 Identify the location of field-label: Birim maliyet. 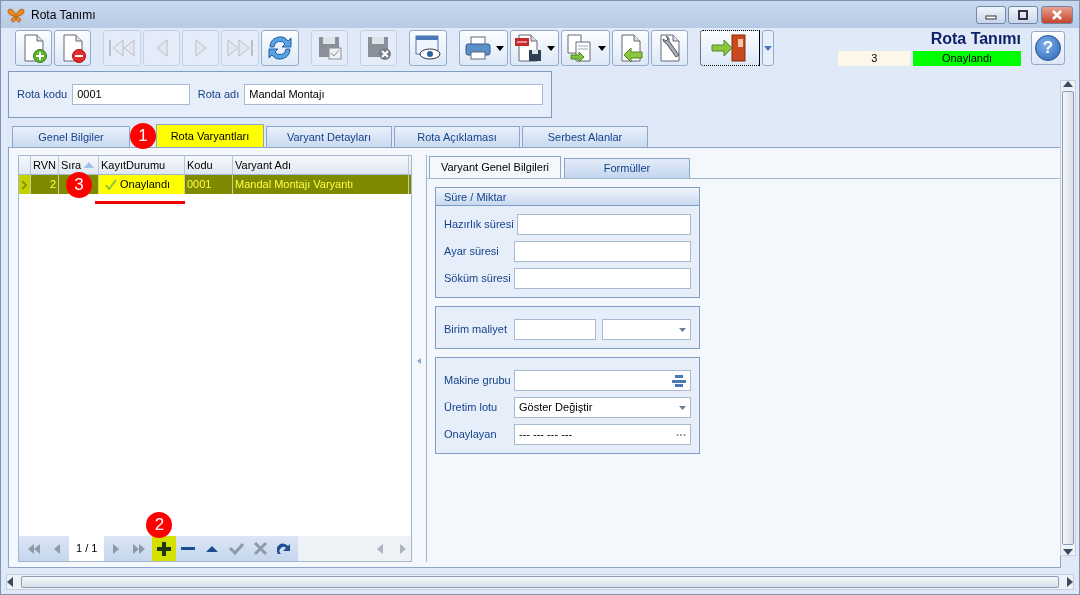
(476, 330).